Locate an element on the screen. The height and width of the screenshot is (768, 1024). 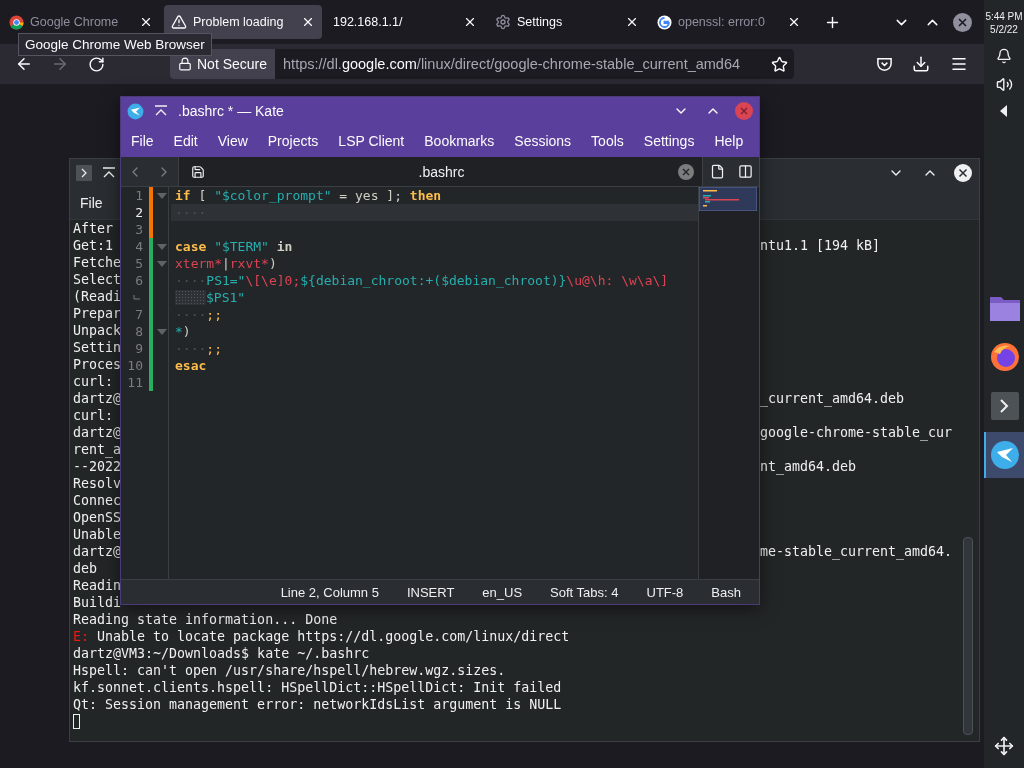
terminal-line: --2022 is located at coordinates (97, 466).